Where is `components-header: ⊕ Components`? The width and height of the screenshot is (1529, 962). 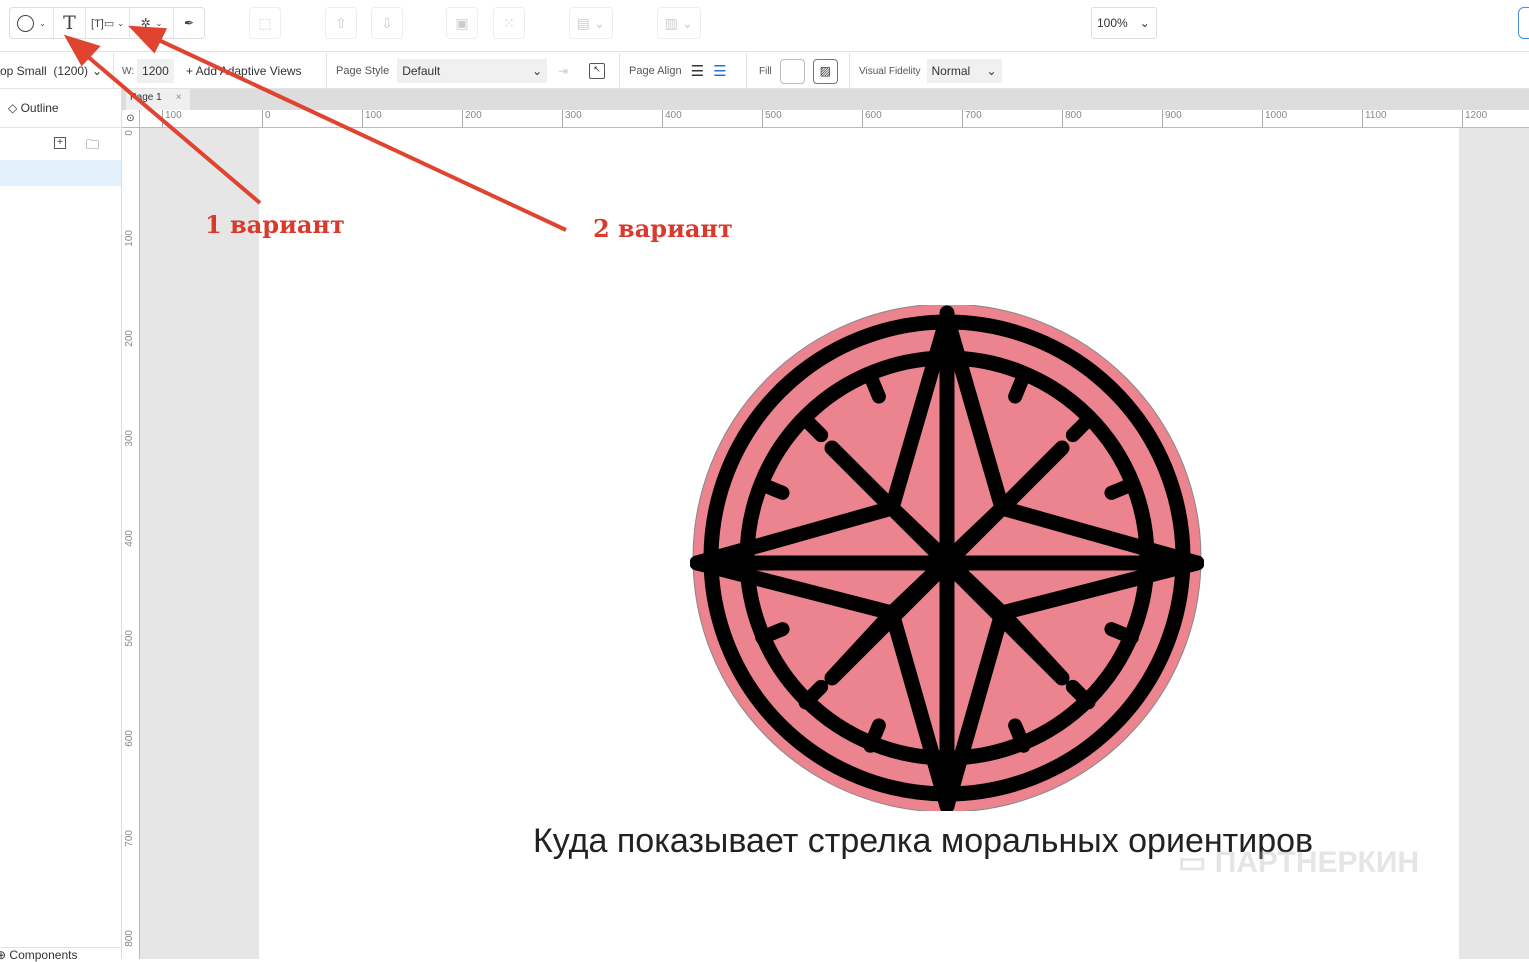 components-header: ⊕ Components is located at coordinates (38, 955).